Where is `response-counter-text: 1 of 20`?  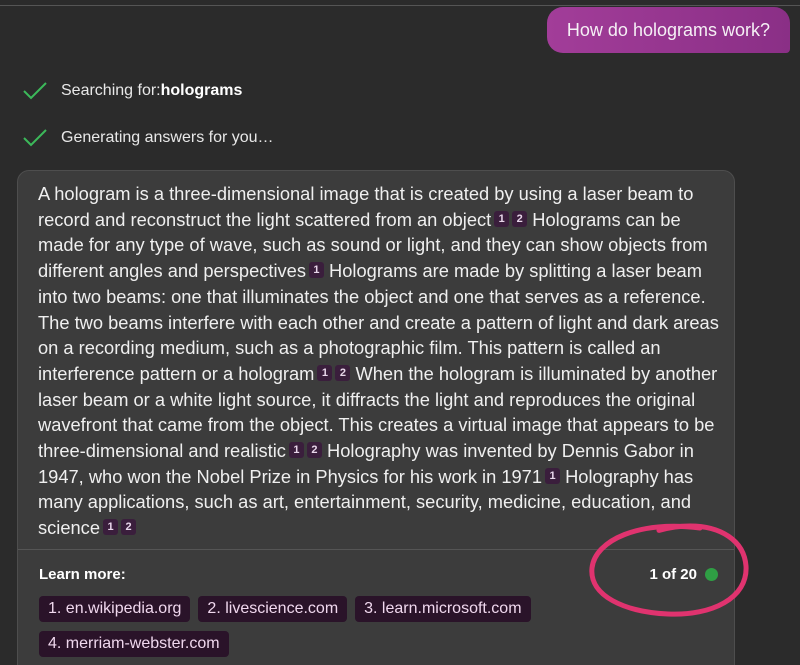 response-counter-text: 1 of 20 is located at coordinates (673, 574).